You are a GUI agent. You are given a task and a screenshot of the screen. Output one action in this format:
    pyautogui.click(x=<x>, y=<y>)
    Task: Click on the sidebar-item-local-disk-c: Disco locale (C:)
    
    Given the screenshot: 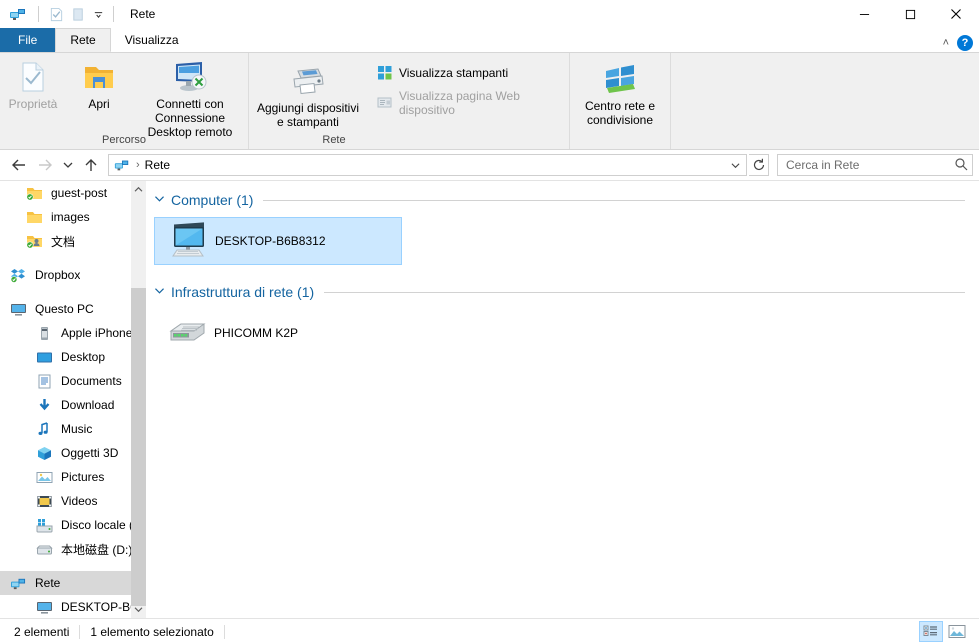 What is the action you would take?
    pyautogui.click(x=73, y=525)
    